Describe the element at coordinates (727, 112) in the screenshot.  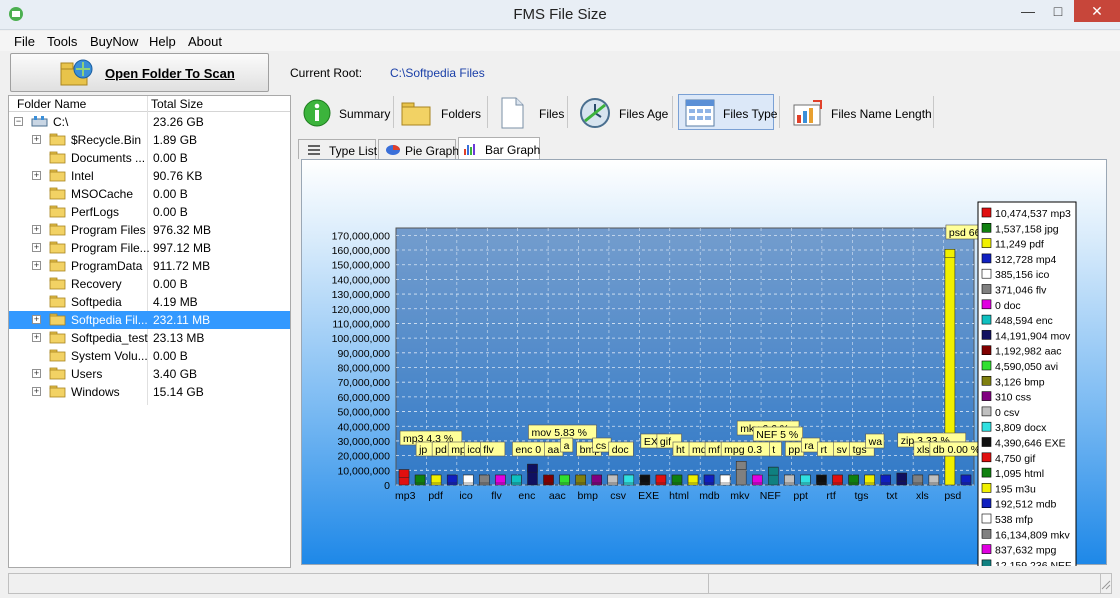
I see `tab-files-type: Files Type` at that location.